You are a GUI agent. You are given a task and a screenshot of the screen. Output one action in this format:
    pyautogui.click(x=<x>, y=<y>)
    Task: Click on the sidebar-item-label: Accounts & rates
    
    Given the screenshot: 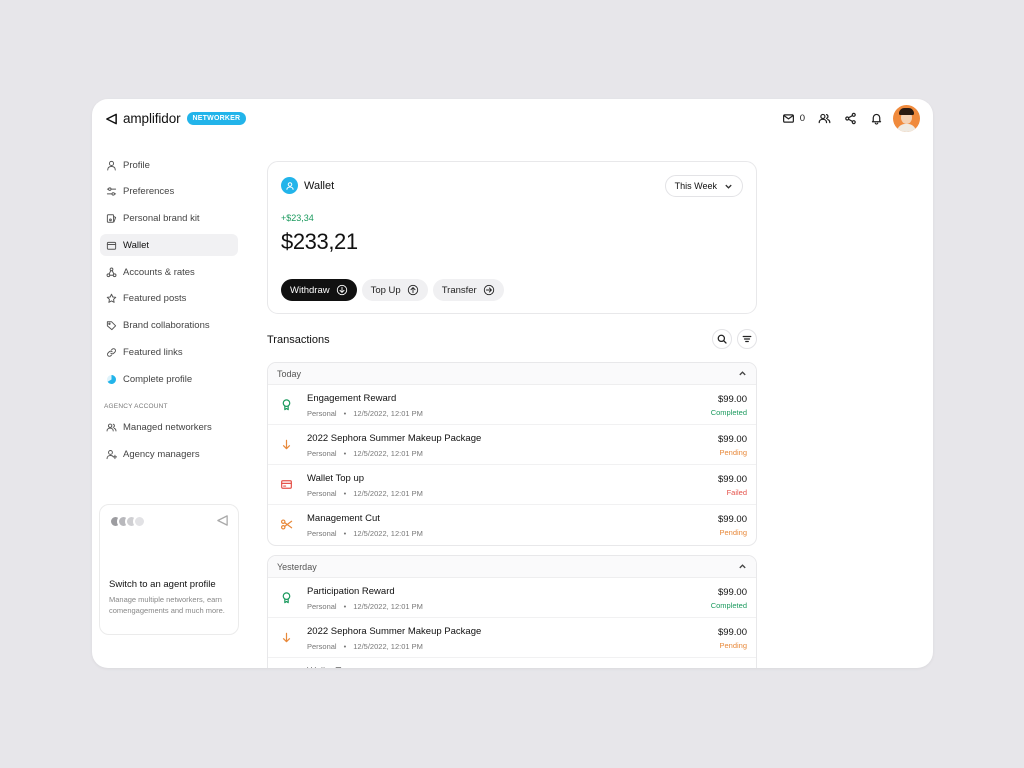 What is the action you would take?
    pyautogui.click(x=159, y=272)
    